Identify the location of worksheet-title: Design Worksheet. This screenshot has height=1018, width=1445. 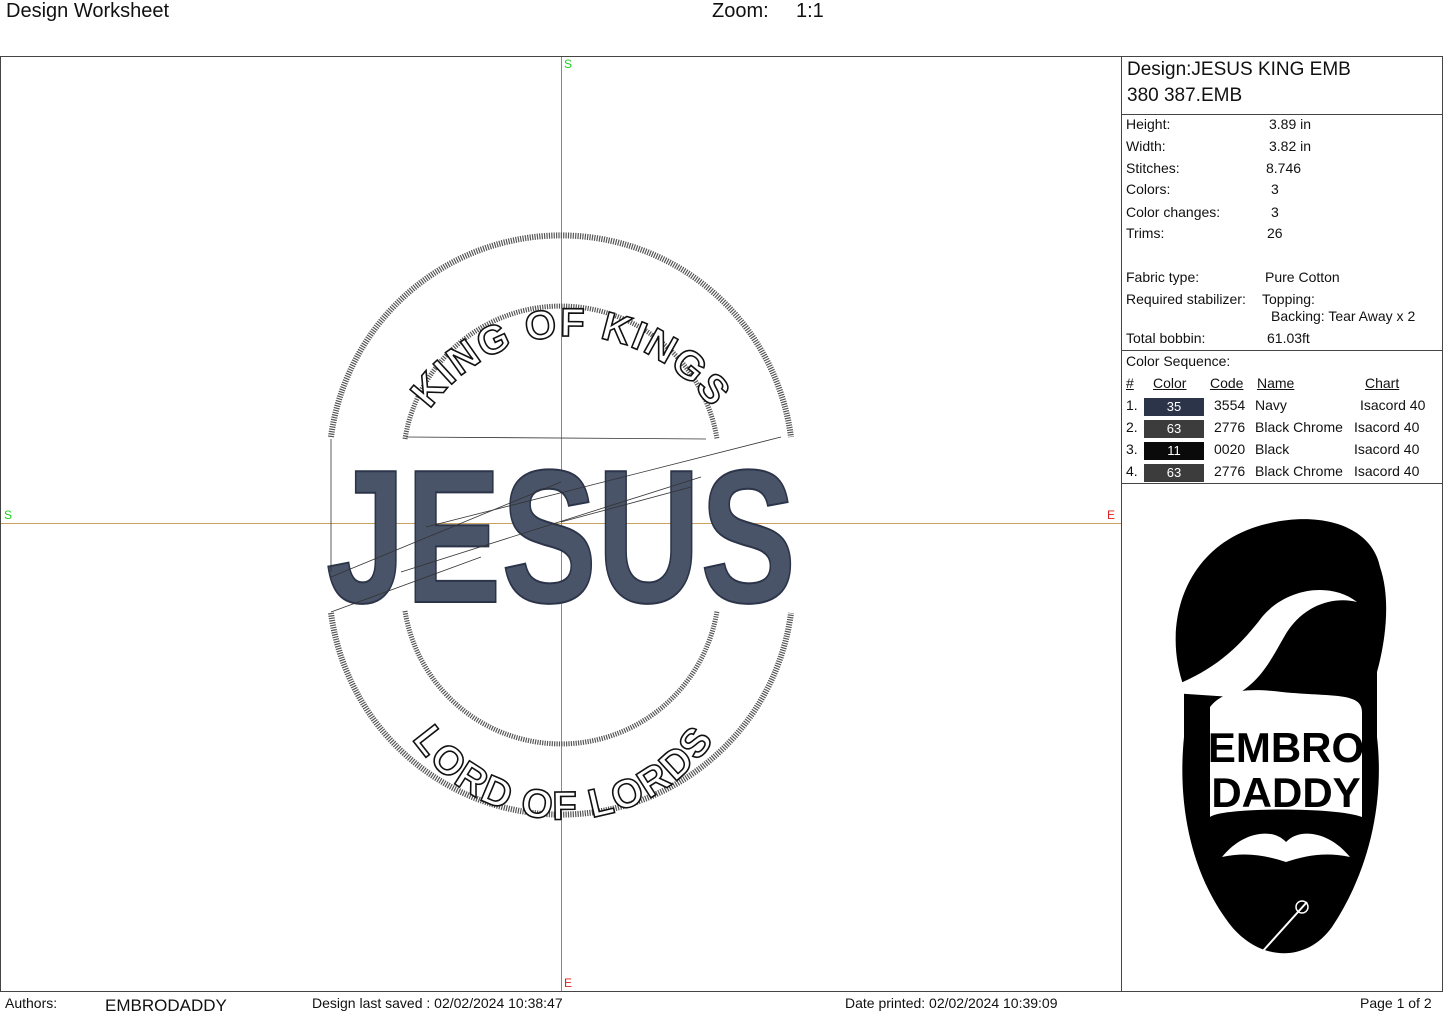
(88, 11).